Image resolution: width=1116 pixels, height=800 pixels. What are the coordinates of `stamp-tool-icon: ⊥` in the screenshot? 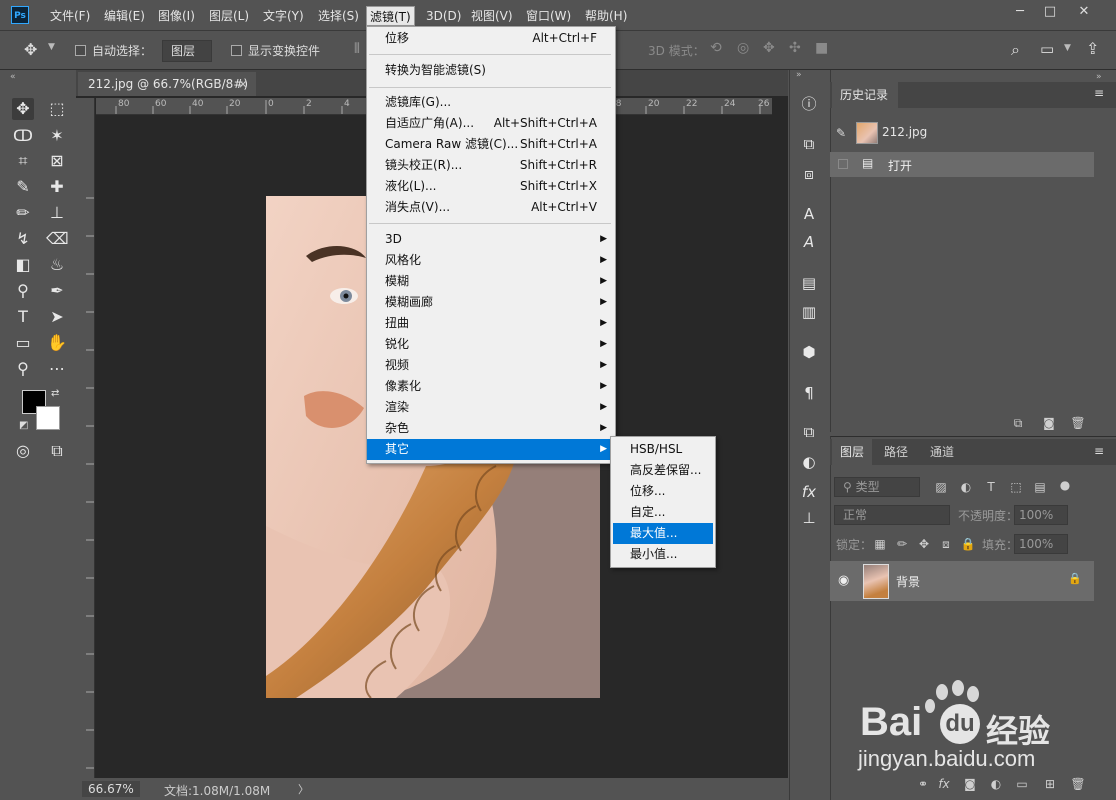 It's located at (57, 213).